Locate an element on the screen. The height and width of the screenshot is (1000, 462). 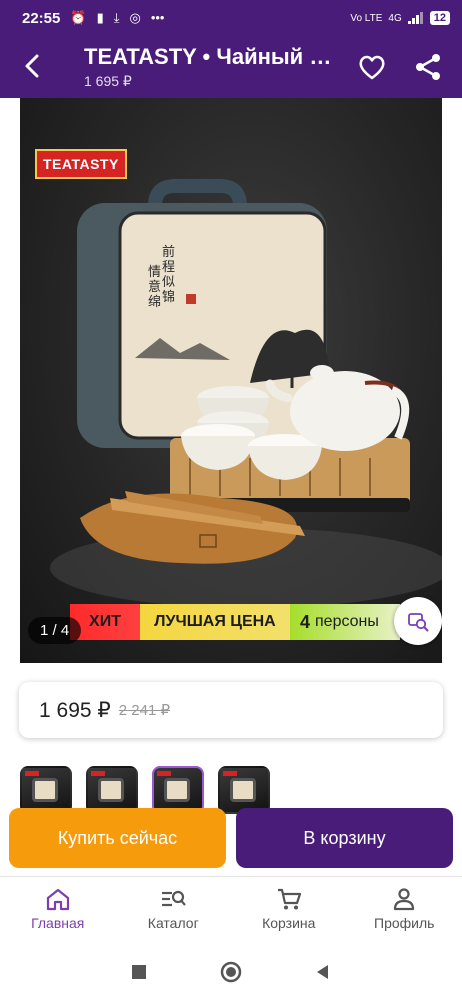
battery-icon: 12 is located at coordinates (439, 18).